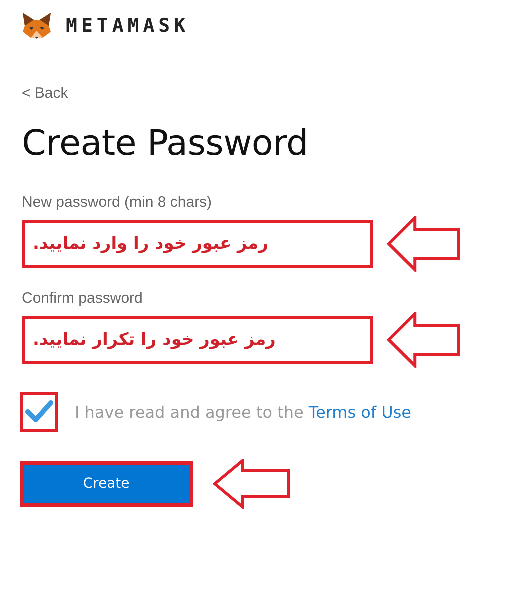  What do you see at coordinates (197, 340) in the screenshot?
I see `password-field: رمز عبور خود را تکرار نمایید.` at bounding box center [197, 340].